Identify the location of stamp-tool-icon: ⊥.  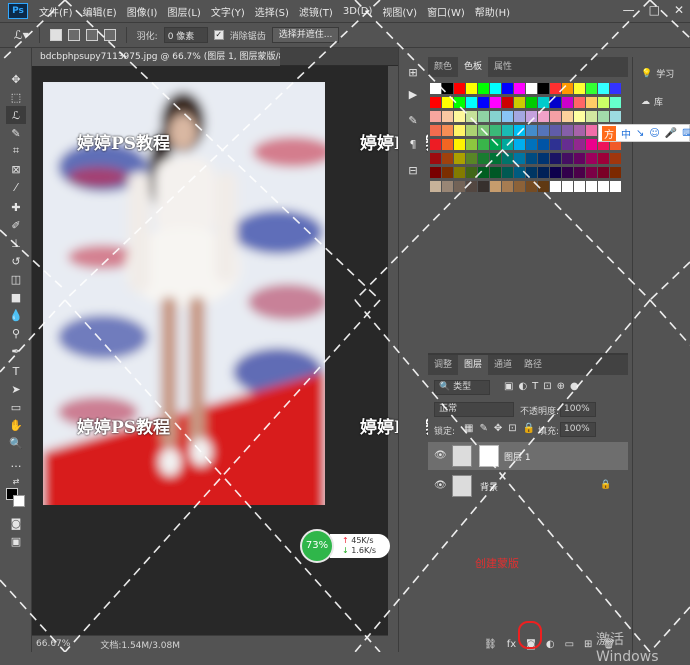
(16, 243).